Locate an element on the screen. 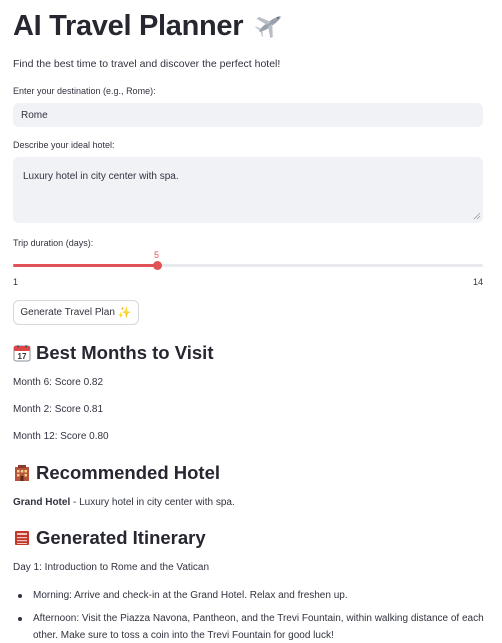 The height and width of the screenshot is (643, 502). hotel-description-textarea: Luxury hotel in city center with spa. is located at coordinates (248, 190).